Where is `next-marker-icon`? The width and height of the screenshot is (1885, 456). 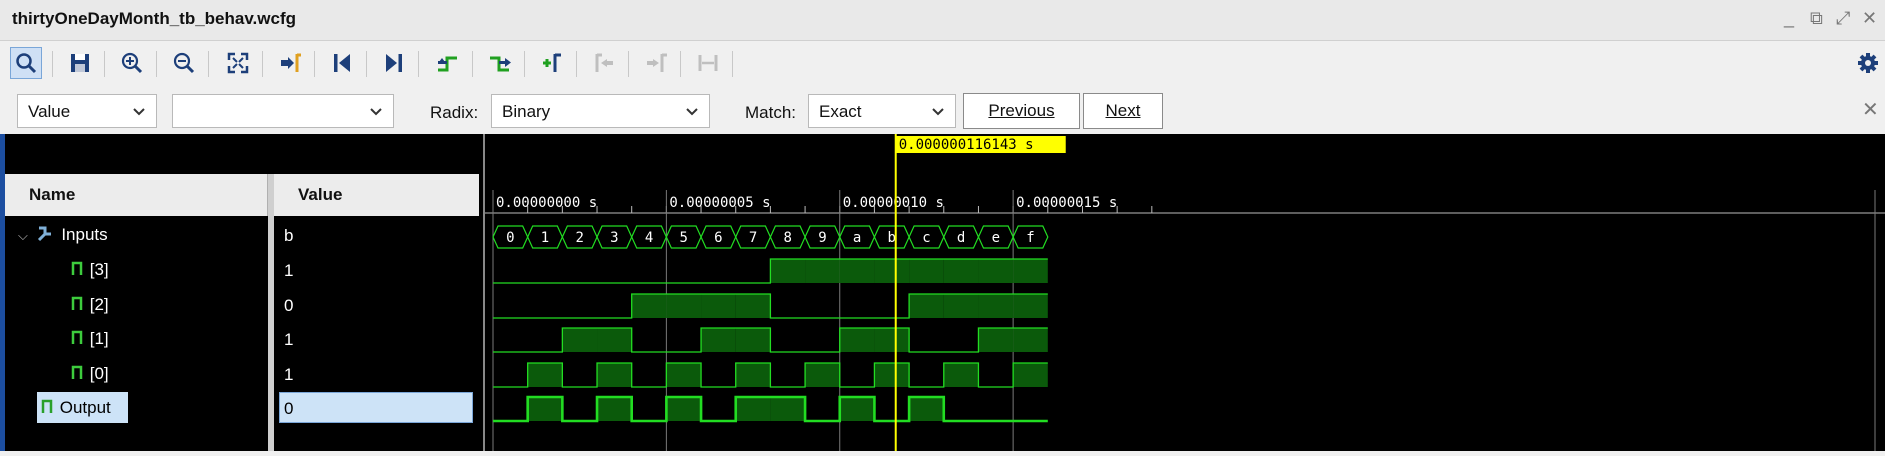
next-marker-icon is located at coordinates (656, 63).